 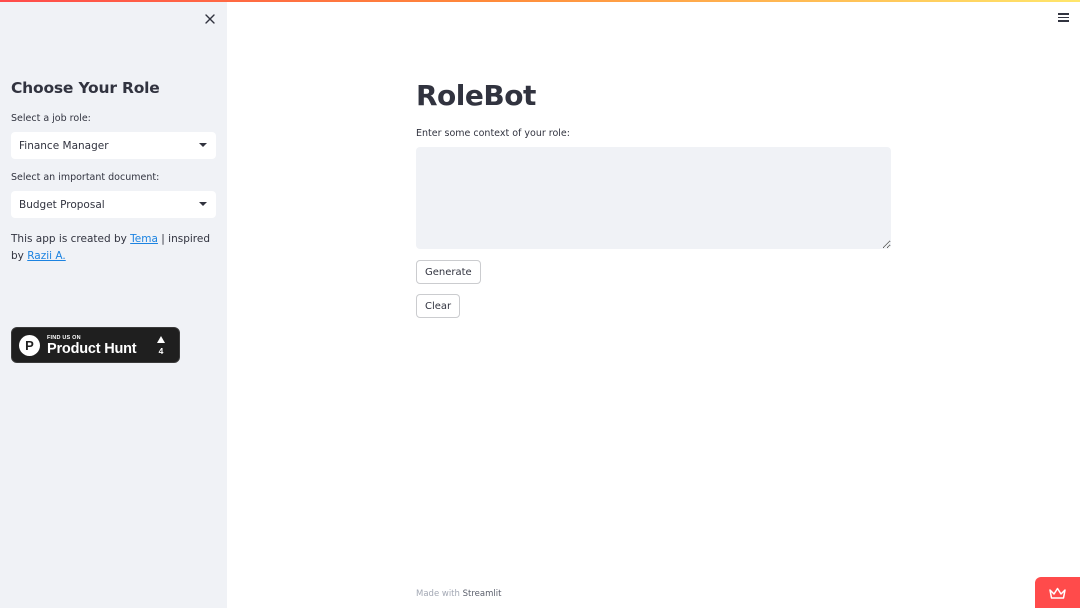 What do you see at coordinates (438, 306) in the screenshot?
I see `clear-button: Clear` at bounding box center [438, 306].